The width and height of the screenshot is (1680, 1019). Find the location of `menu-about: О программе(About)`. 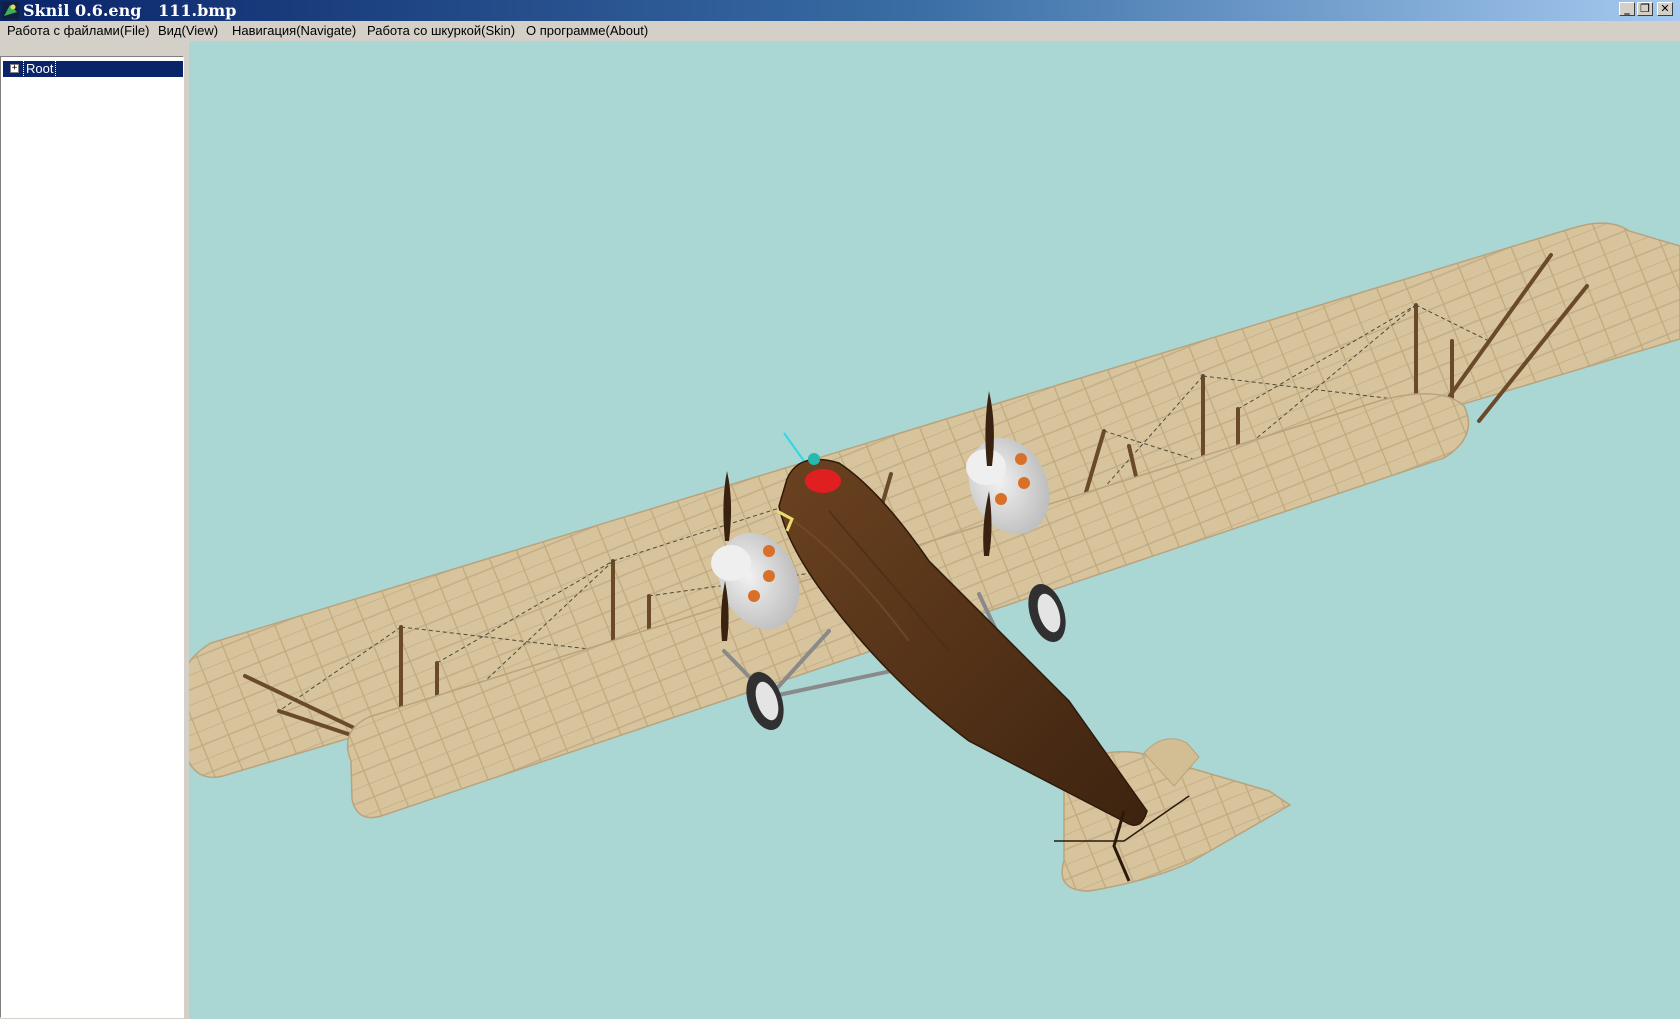

menu-about: О программе(About) is located at coordinates (587, 31).